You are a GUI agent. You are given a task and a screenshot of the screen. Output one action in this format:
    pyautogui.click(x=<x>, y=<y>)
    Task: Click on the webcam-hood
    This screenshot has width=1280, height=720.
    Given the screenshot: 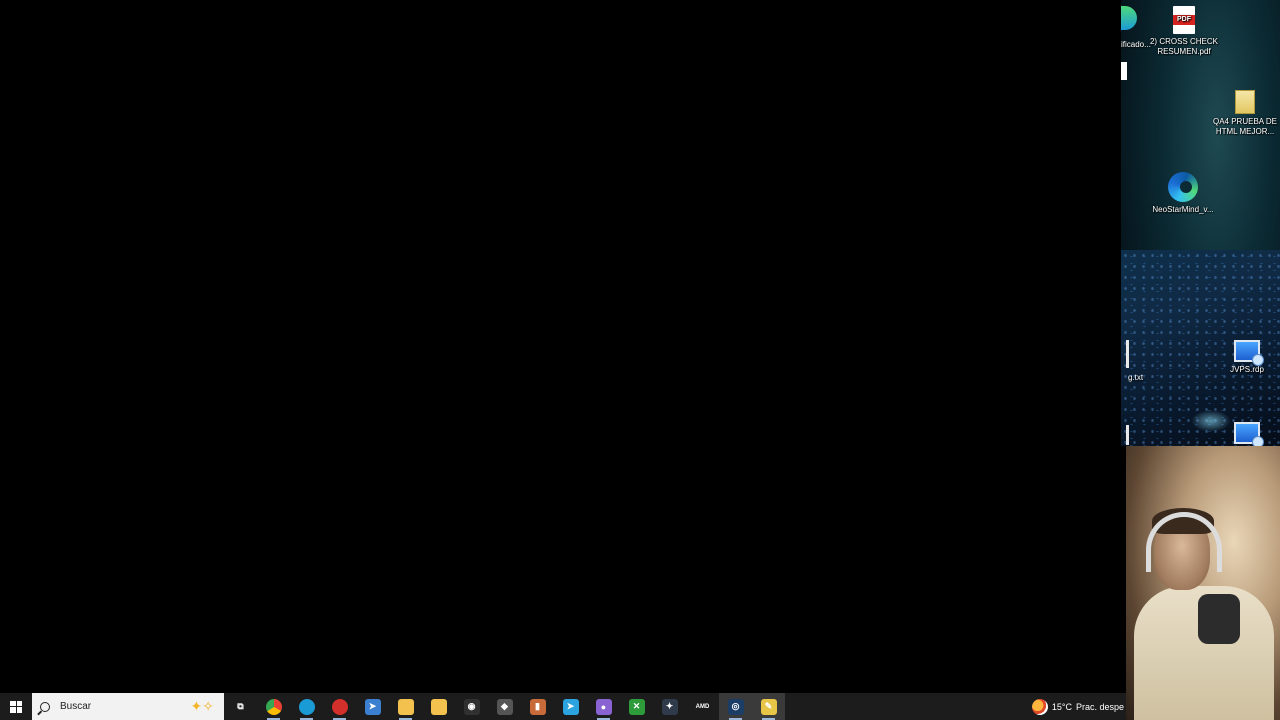 What is the action you would take?
    pyautogui.click(x=1219, y=619)
    